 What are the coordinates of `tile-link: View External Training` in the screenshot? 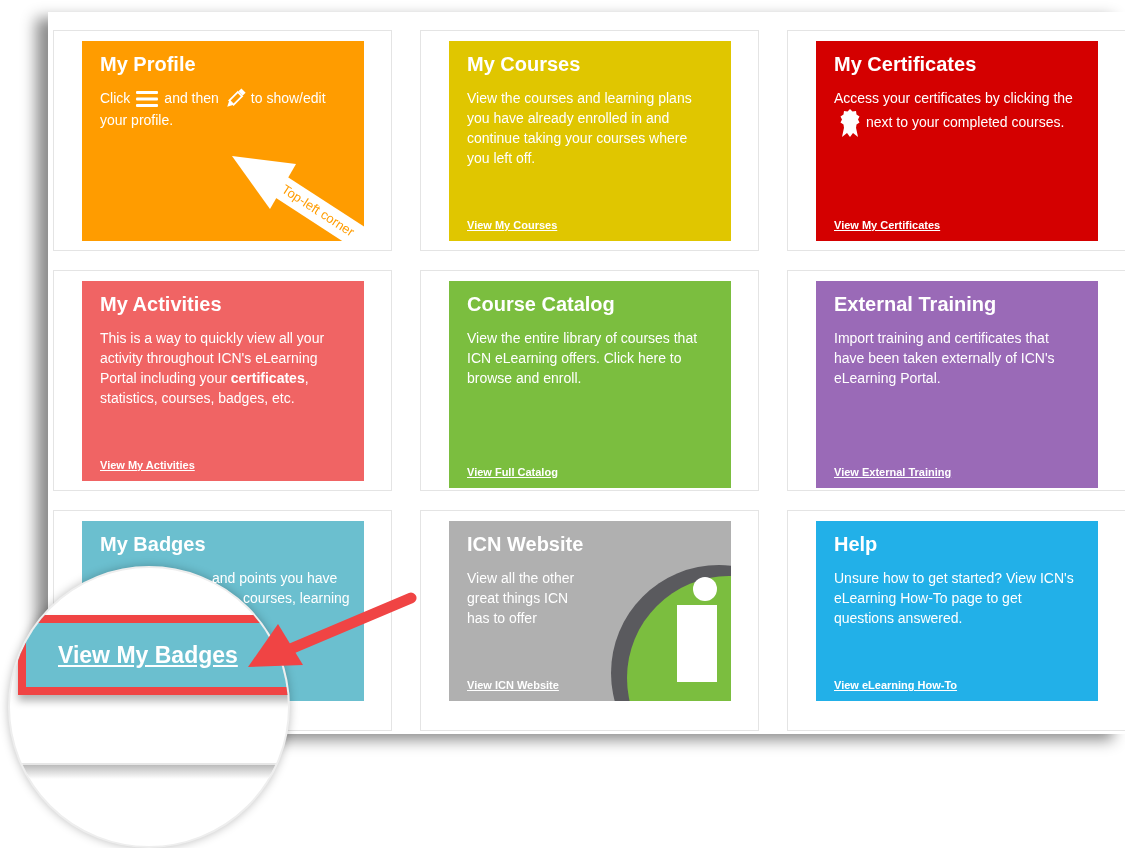 It's located at (893, 472).